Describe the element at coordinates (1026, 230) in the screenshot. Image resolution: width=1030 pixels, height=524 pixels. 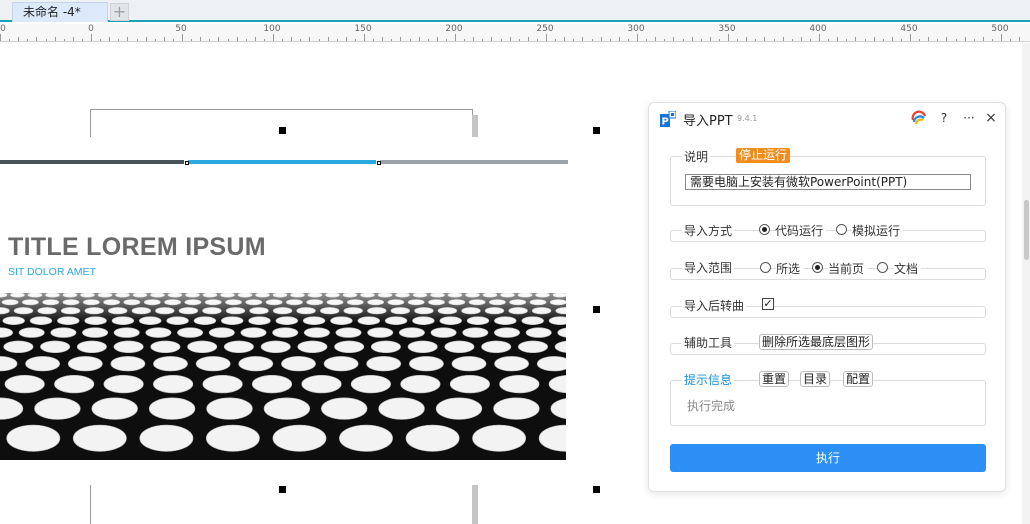
I see `scrollbar-thumb` at that location.